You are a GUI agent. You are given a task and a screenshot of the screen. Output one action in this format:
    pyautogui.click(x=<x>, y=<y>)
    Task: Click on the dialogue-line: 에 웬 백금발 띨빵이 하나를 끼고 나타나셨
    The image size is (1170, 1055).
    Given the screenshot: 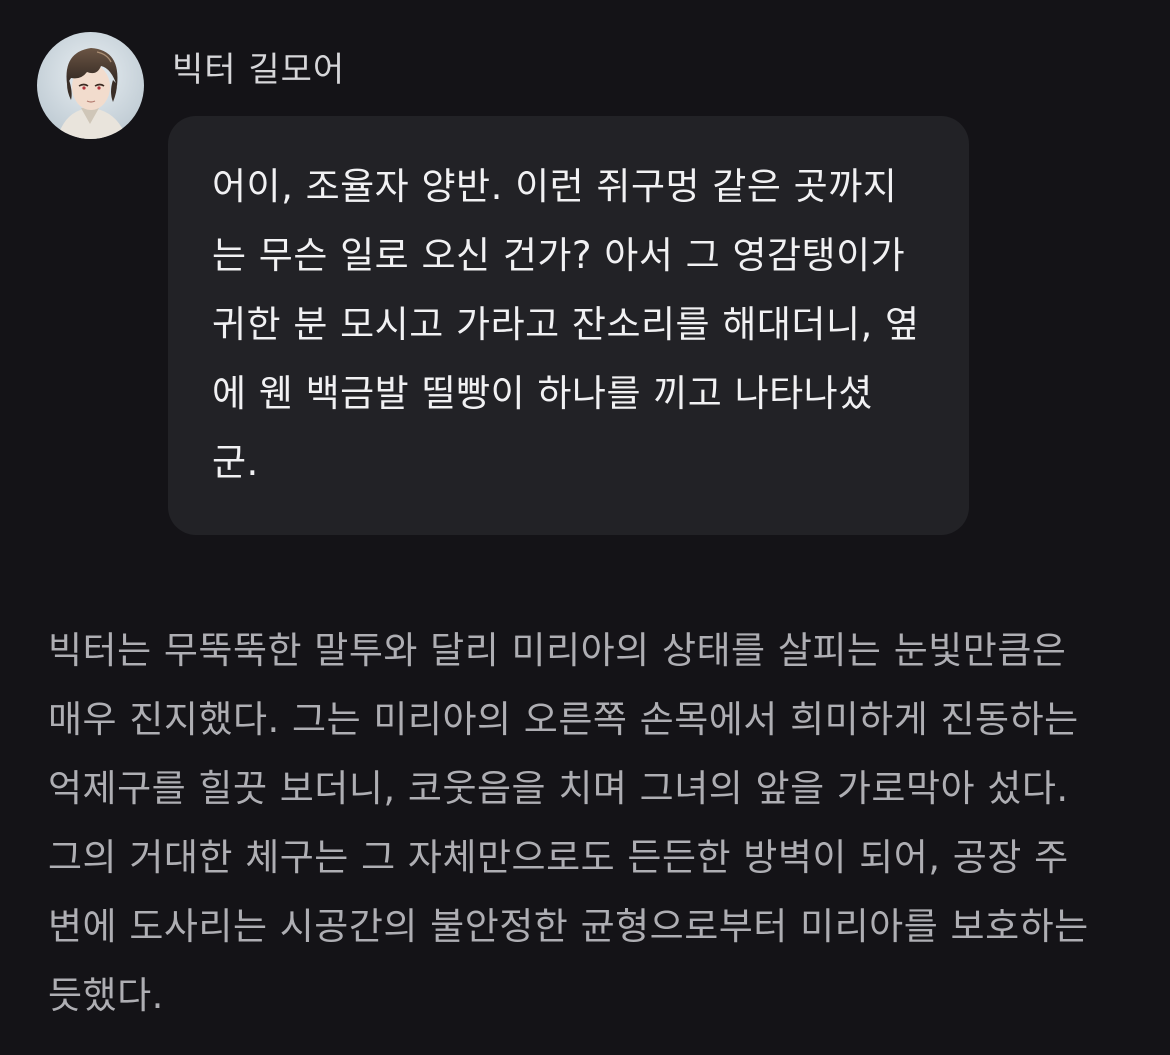 What is the action you would take?
    pyautogui.click(x=542, y=393)
    